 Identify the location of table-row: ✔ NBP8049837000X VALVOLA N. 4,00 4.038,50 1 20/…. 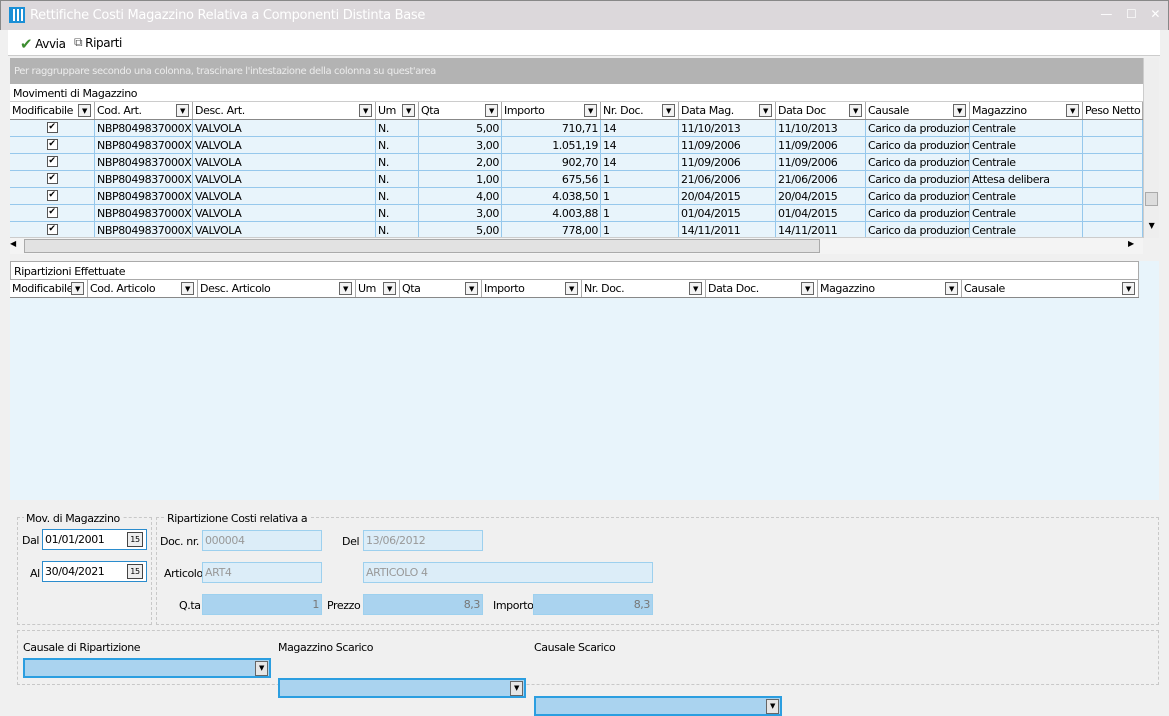
(576, 196).